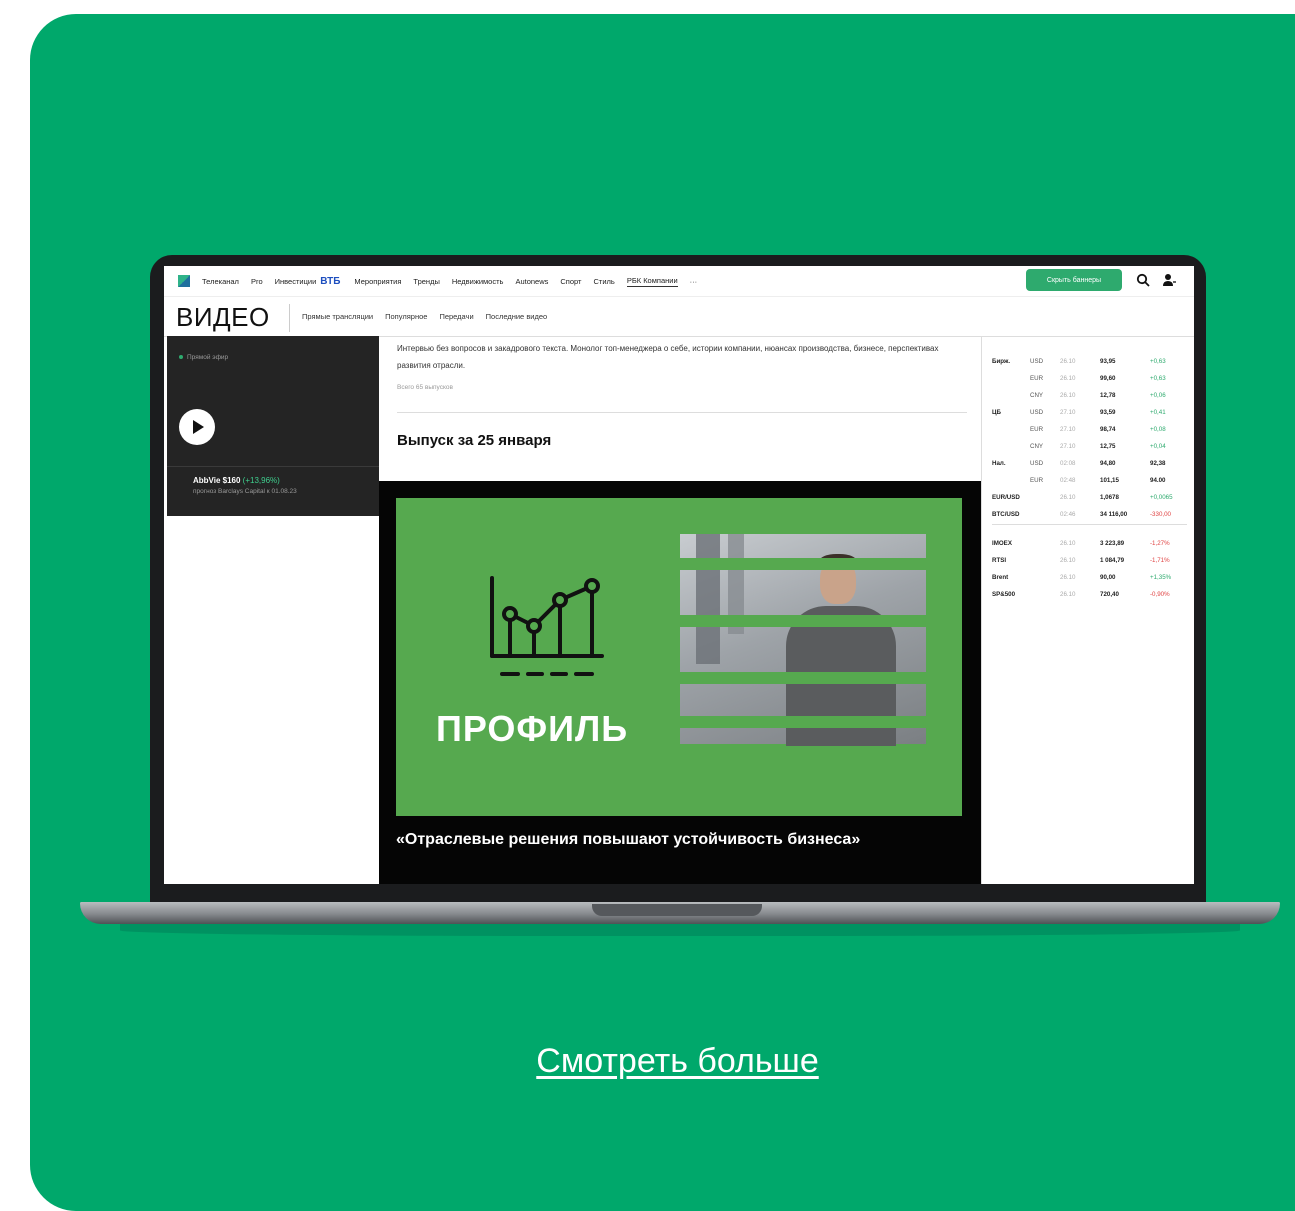 The image size is (1295, 1211). I want to click on rate-grp: Нал., so click(999, 463).